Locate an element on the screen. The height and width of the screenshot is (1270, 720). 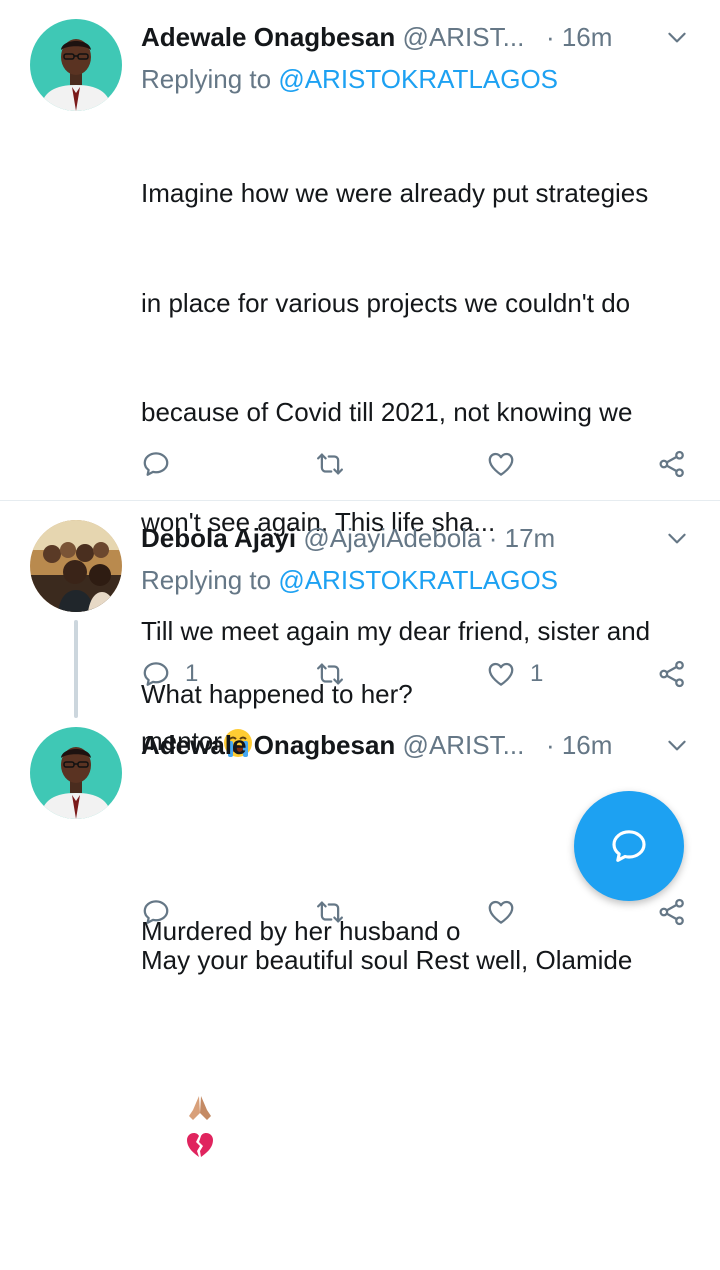
display-name: Debola Ajayi is located at coordinates (218, 538).